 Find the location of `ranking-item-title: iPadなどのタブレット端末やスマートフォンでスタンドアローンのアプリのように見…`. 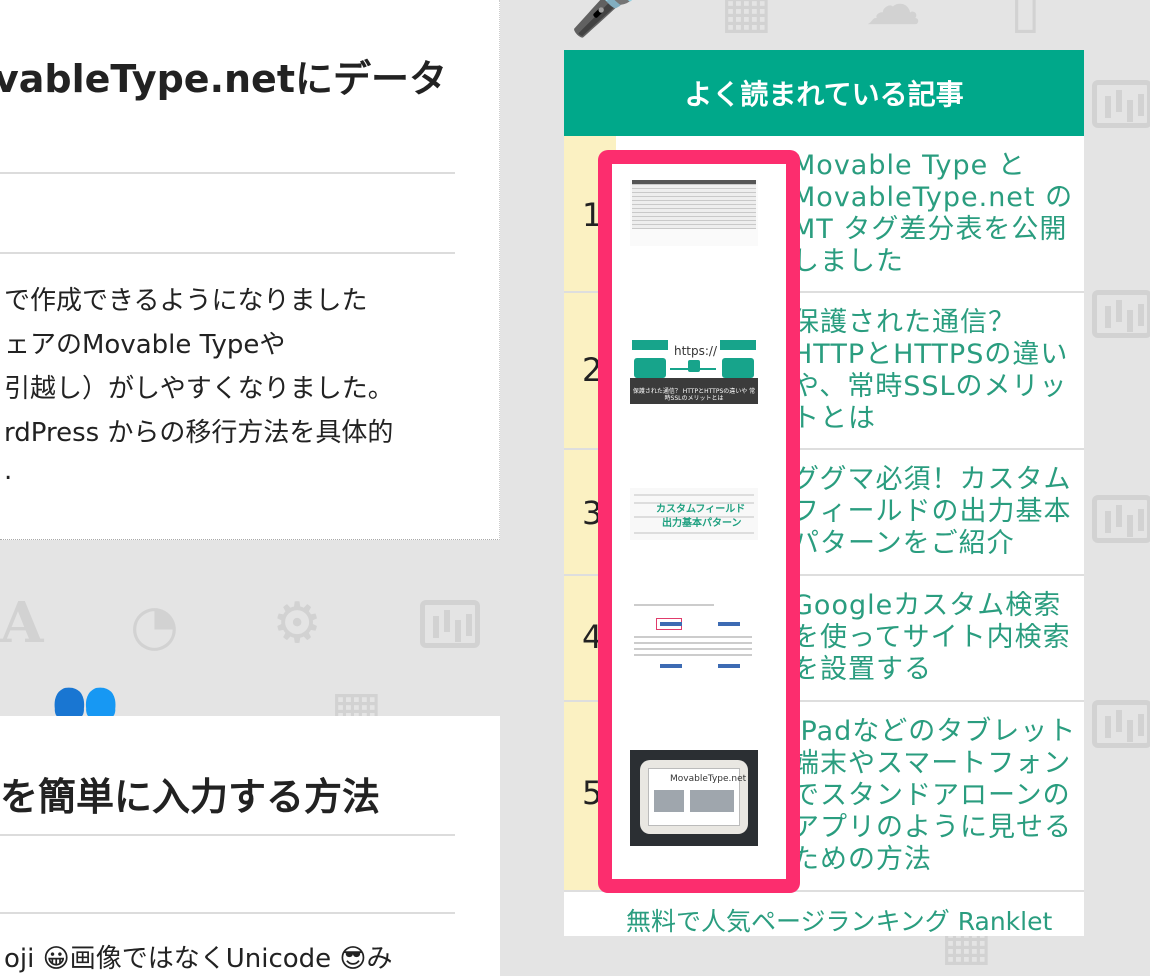

ranking-item-title: iPadなどのタブレット端末やスマートフォンでスタンドアローンのアプリのように見… is located at coordinates (937, 796).